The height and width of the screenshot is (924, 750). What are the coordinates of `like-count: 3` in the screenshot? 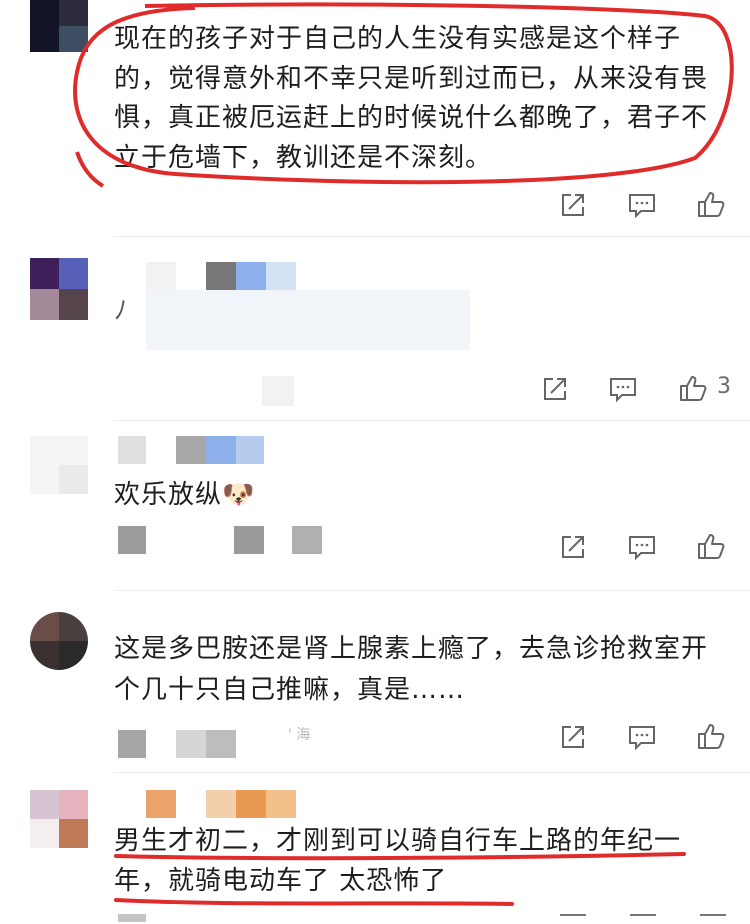 It's located at (724, 386).